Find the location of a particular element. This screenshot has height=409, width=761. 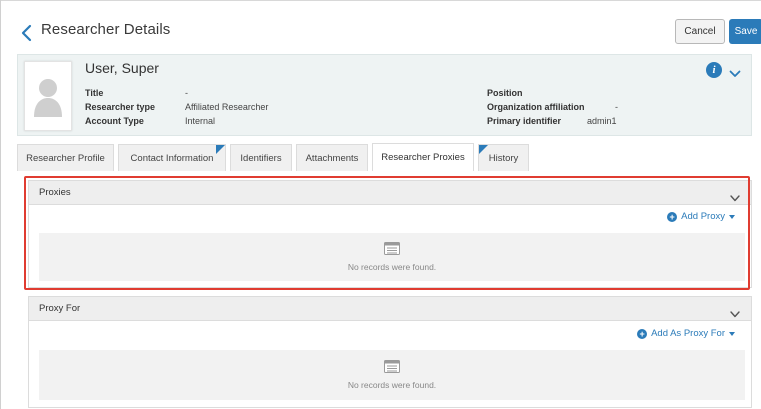

tab-label: Researcher Profile is located at coordinates (65, 158).